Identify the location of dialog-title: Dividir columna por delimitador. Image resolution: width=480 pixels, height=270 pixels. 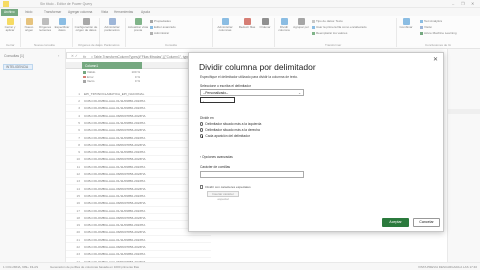
(257, 67).